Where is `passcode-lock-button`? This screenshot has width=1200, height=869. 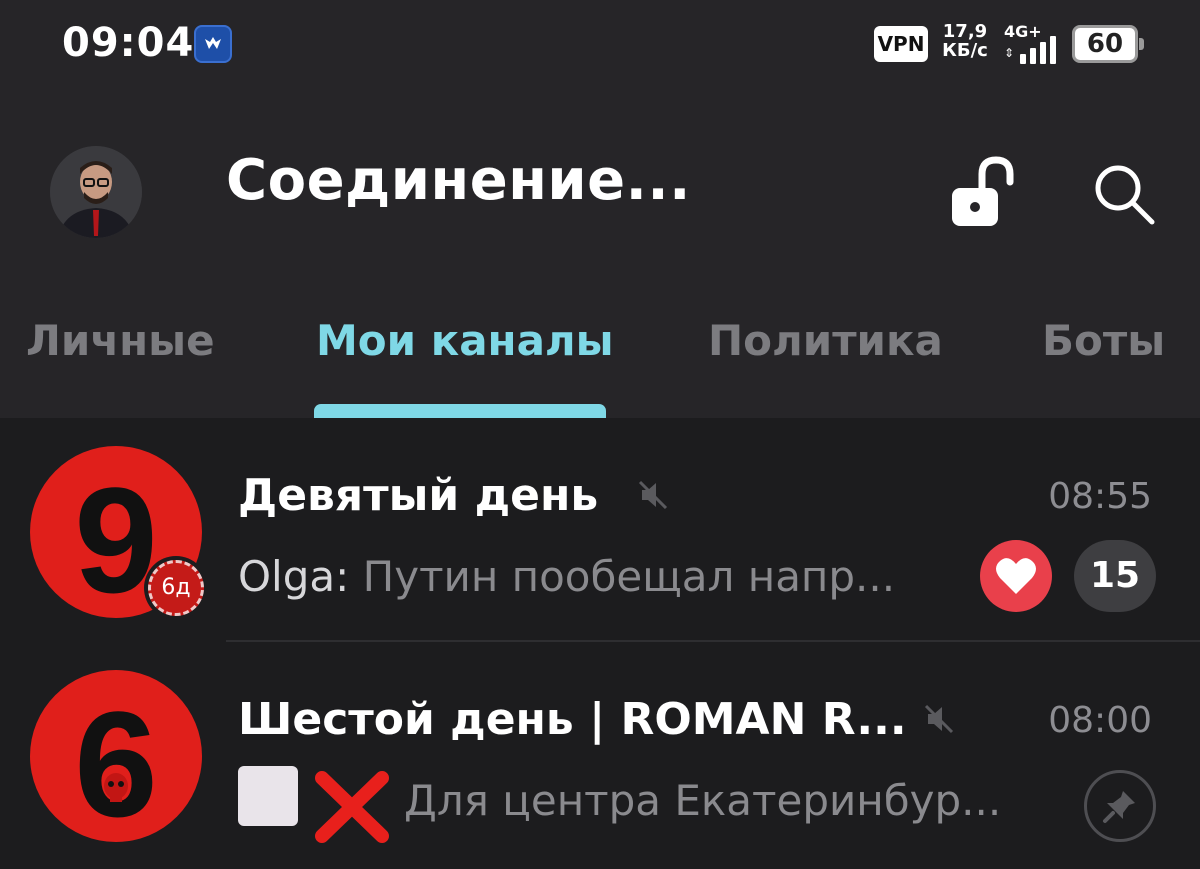 passcode-lock-button is located at coordinates (982, 194).